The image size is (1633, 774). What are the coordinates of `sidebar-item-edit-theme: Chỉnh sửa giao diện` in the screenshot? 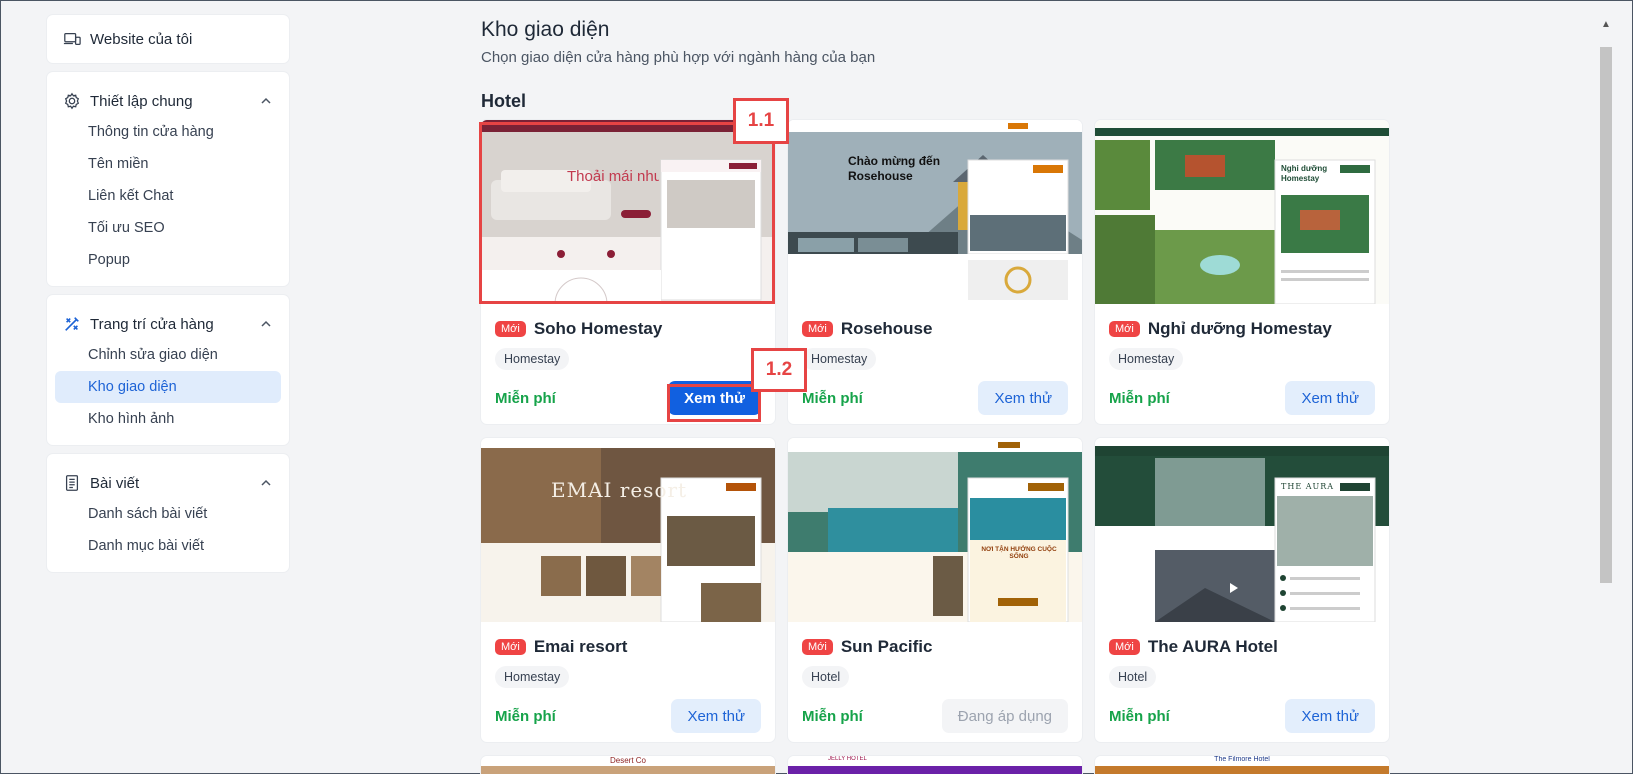 It's located at (168, 355).